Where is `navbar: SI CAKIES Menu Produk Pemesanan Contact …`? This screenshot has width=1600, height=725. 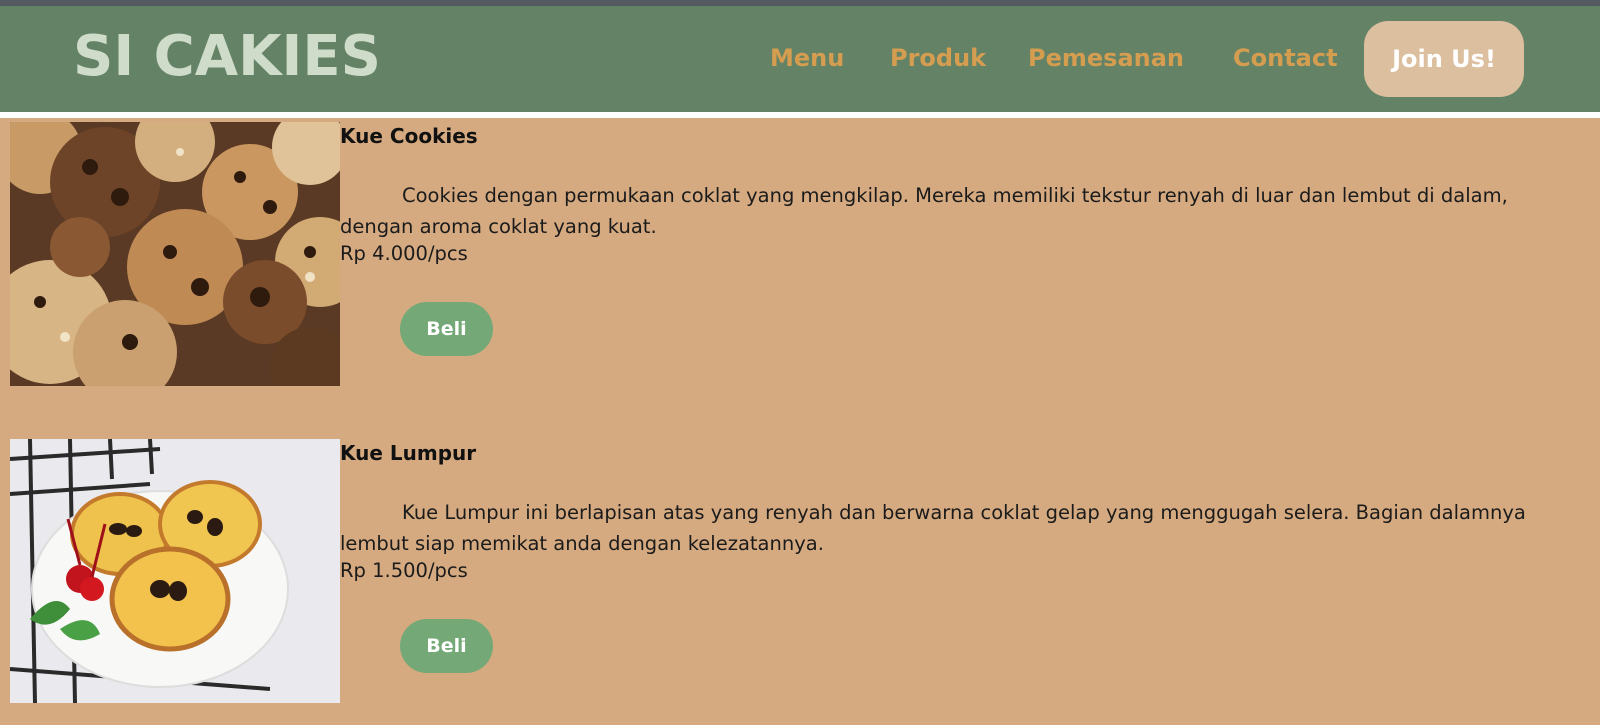 navbar: SI CAKIES Menu Produk Pemesanan Contact … is located at coordinates (800, 59).